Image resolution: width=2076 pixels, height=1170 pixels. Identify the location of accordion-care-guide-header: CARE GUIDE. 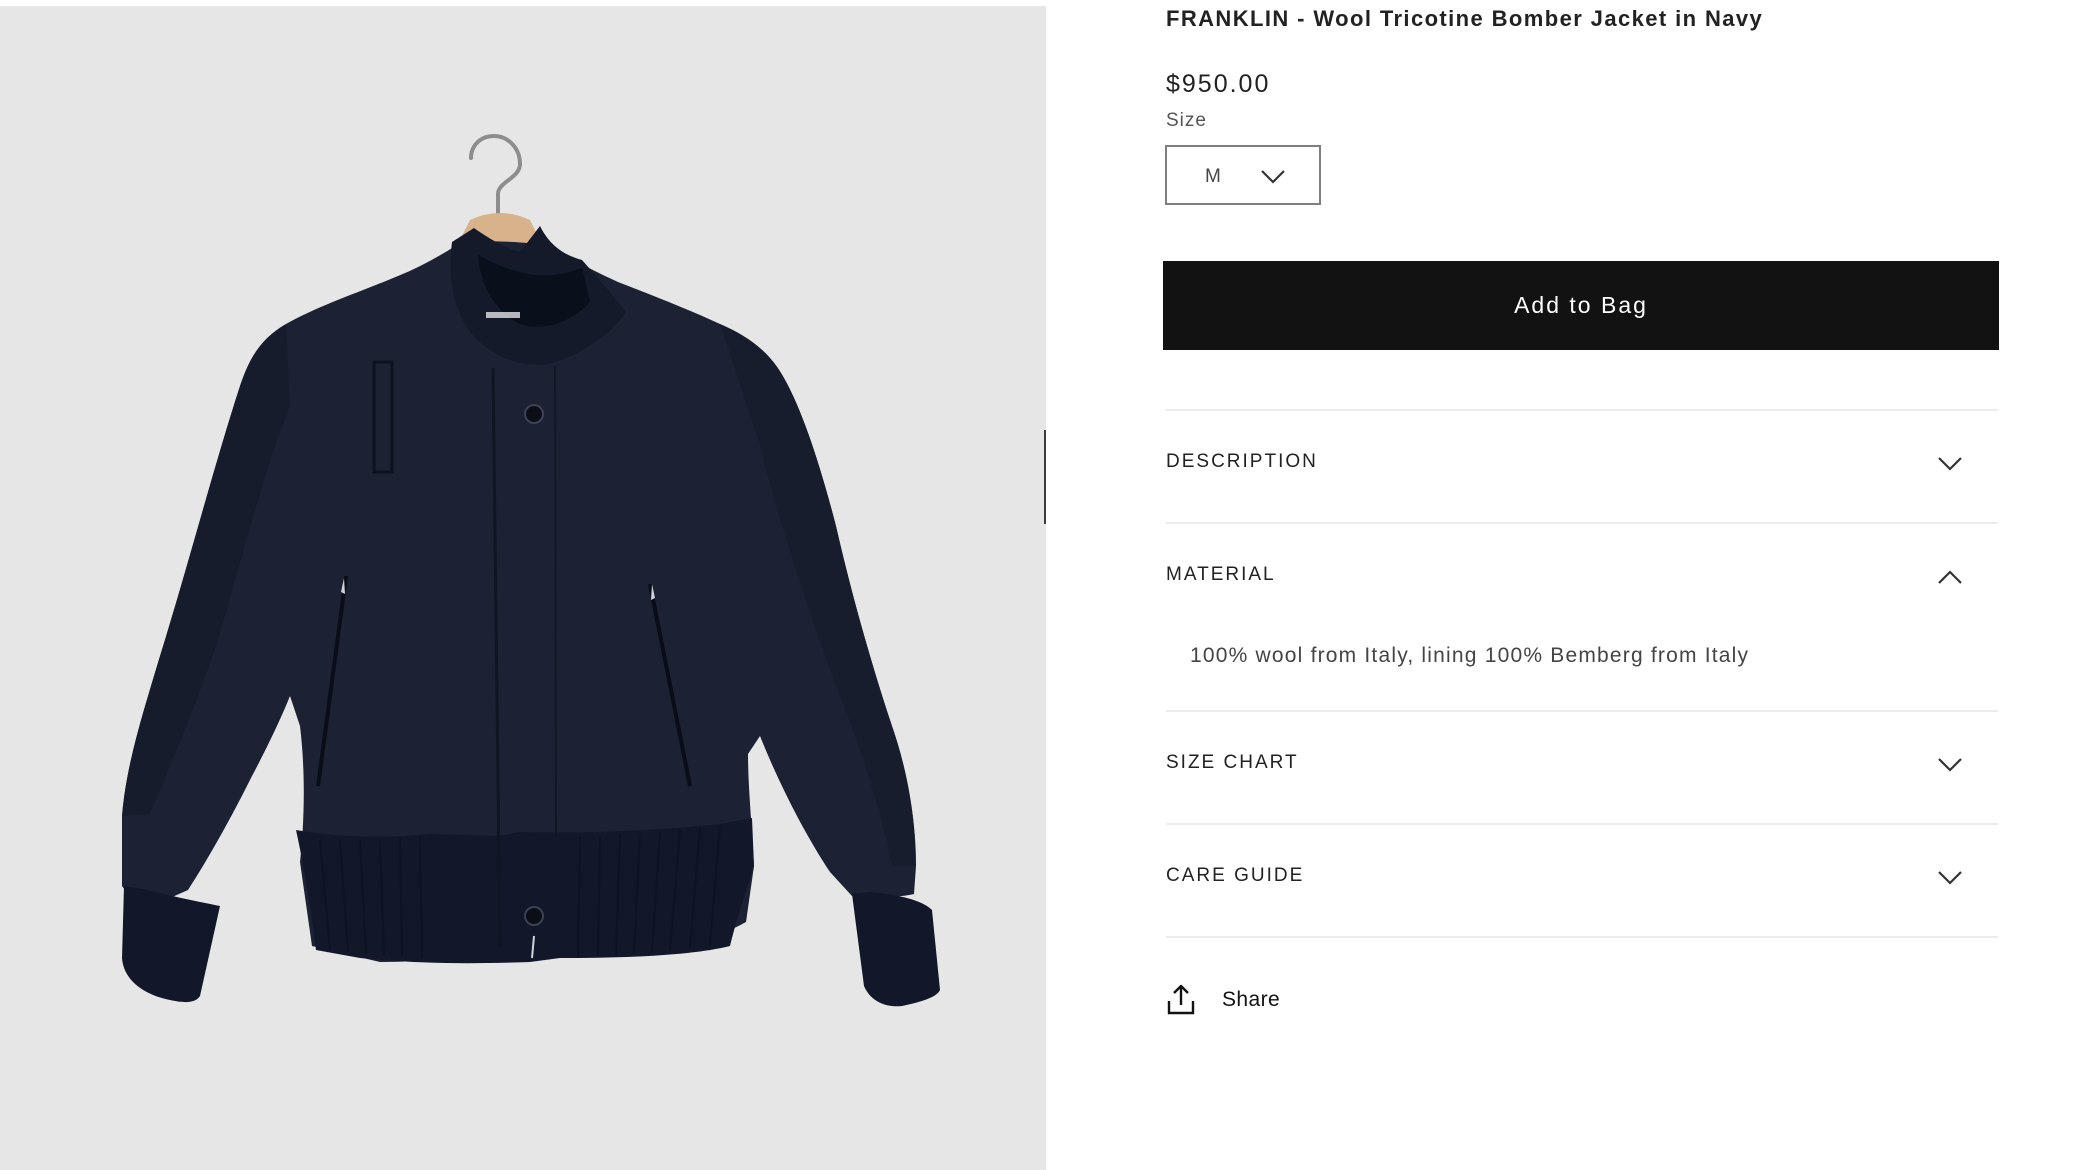
(1582, 881).